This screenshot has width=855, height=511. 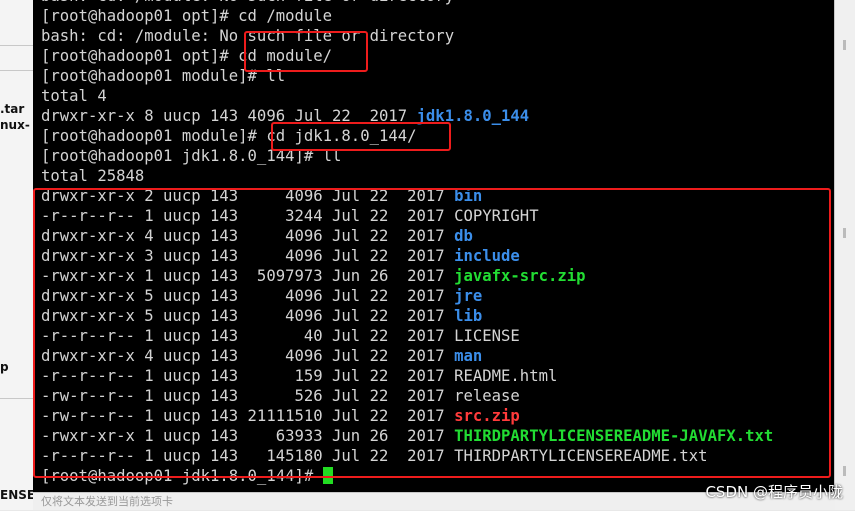 What do you see at coordinates (187, 16) in the screenshot?
I see `line-text: [root@hadoop01 opt]# cd /module` at bounding box center [187, 16].